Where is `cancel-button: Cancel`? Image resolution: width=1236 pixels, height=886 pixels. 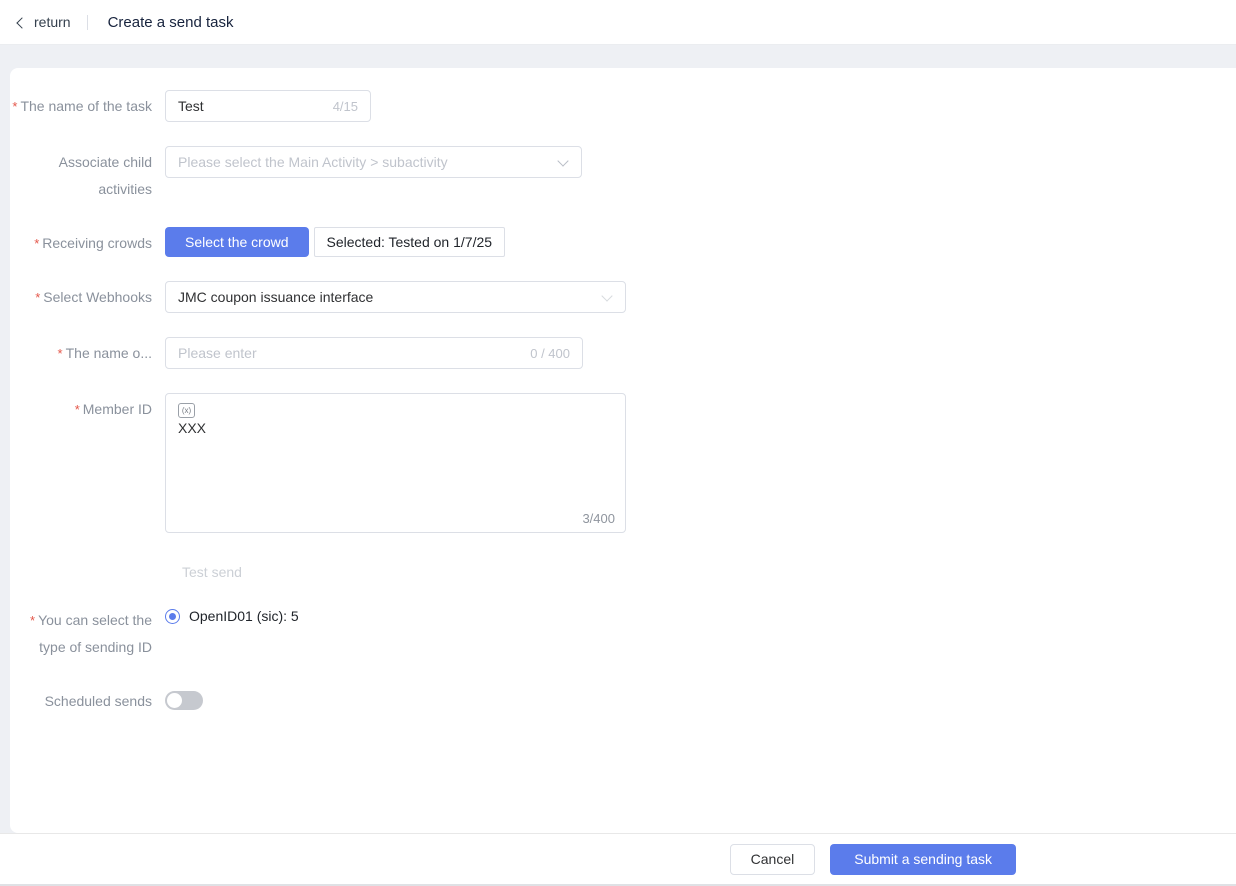 cancel-button: Cancel is located at coordinates (772, 859).